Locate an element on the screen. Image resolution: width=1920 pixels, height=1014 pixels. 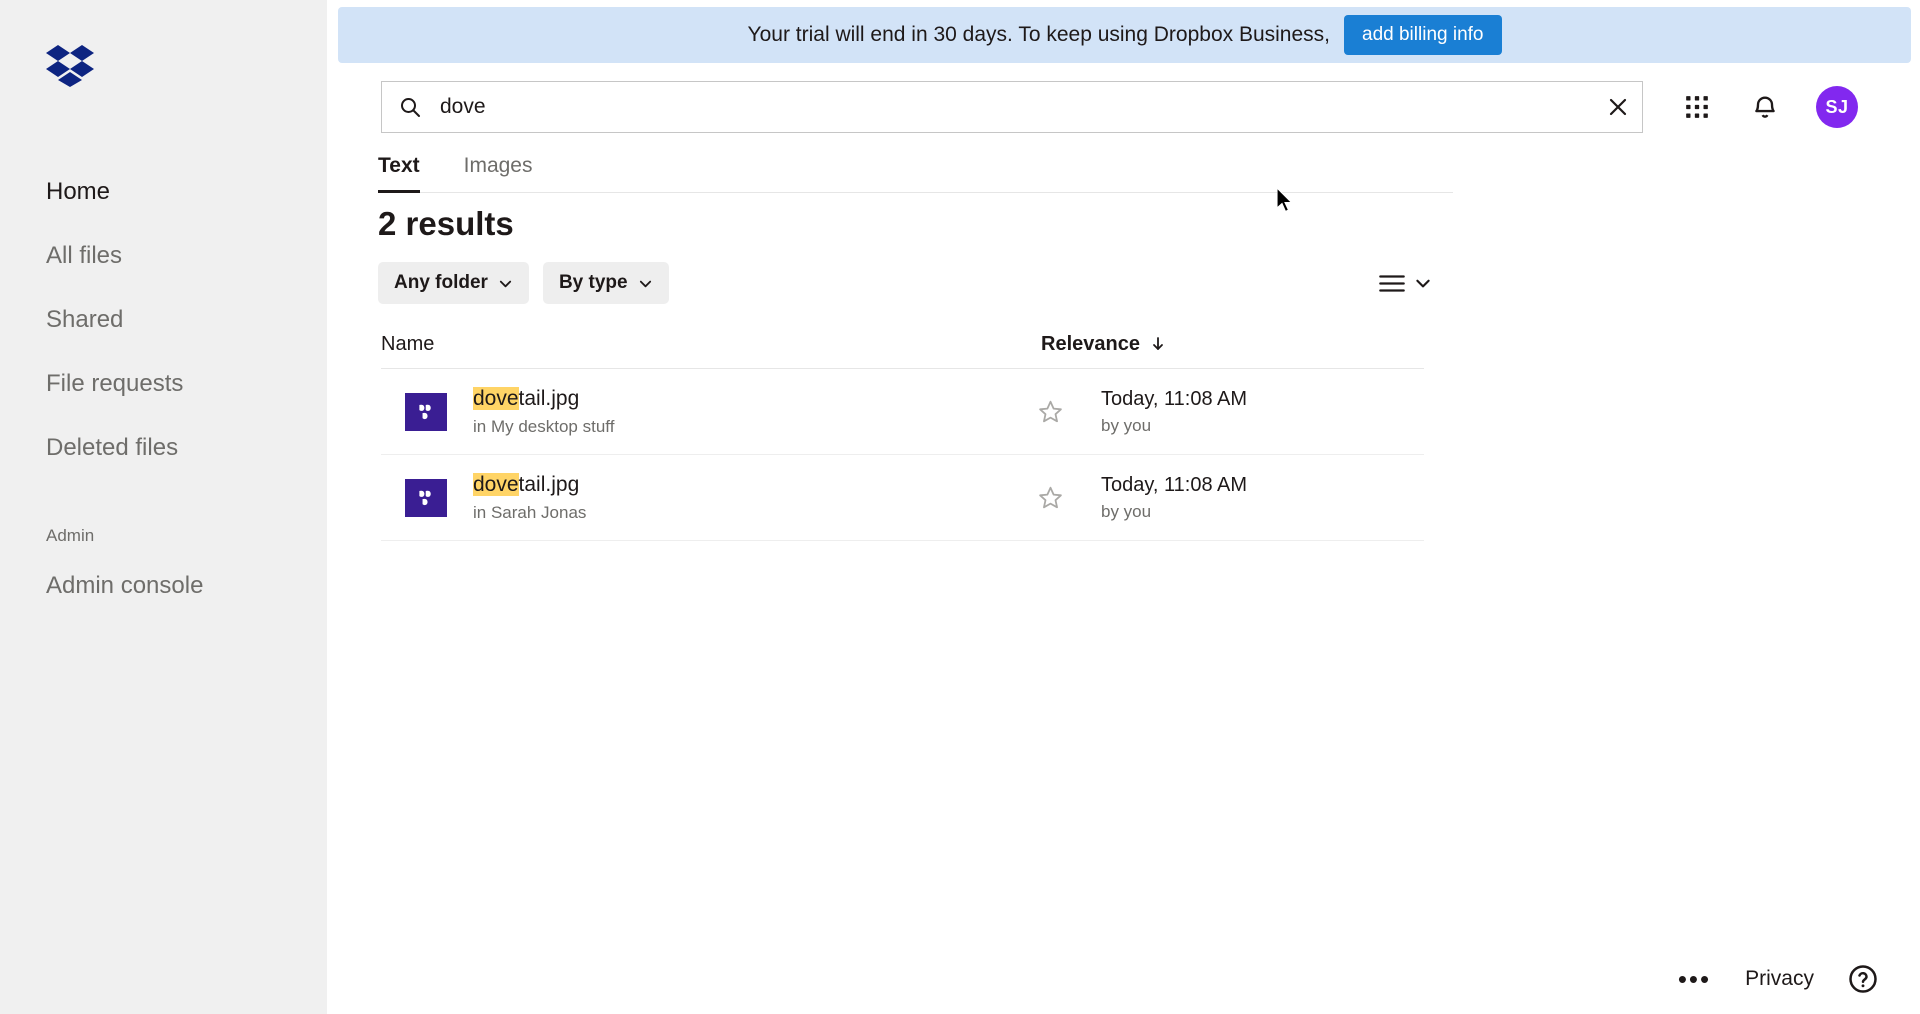
column-header-name: Name is located at coordinates (711, 344).